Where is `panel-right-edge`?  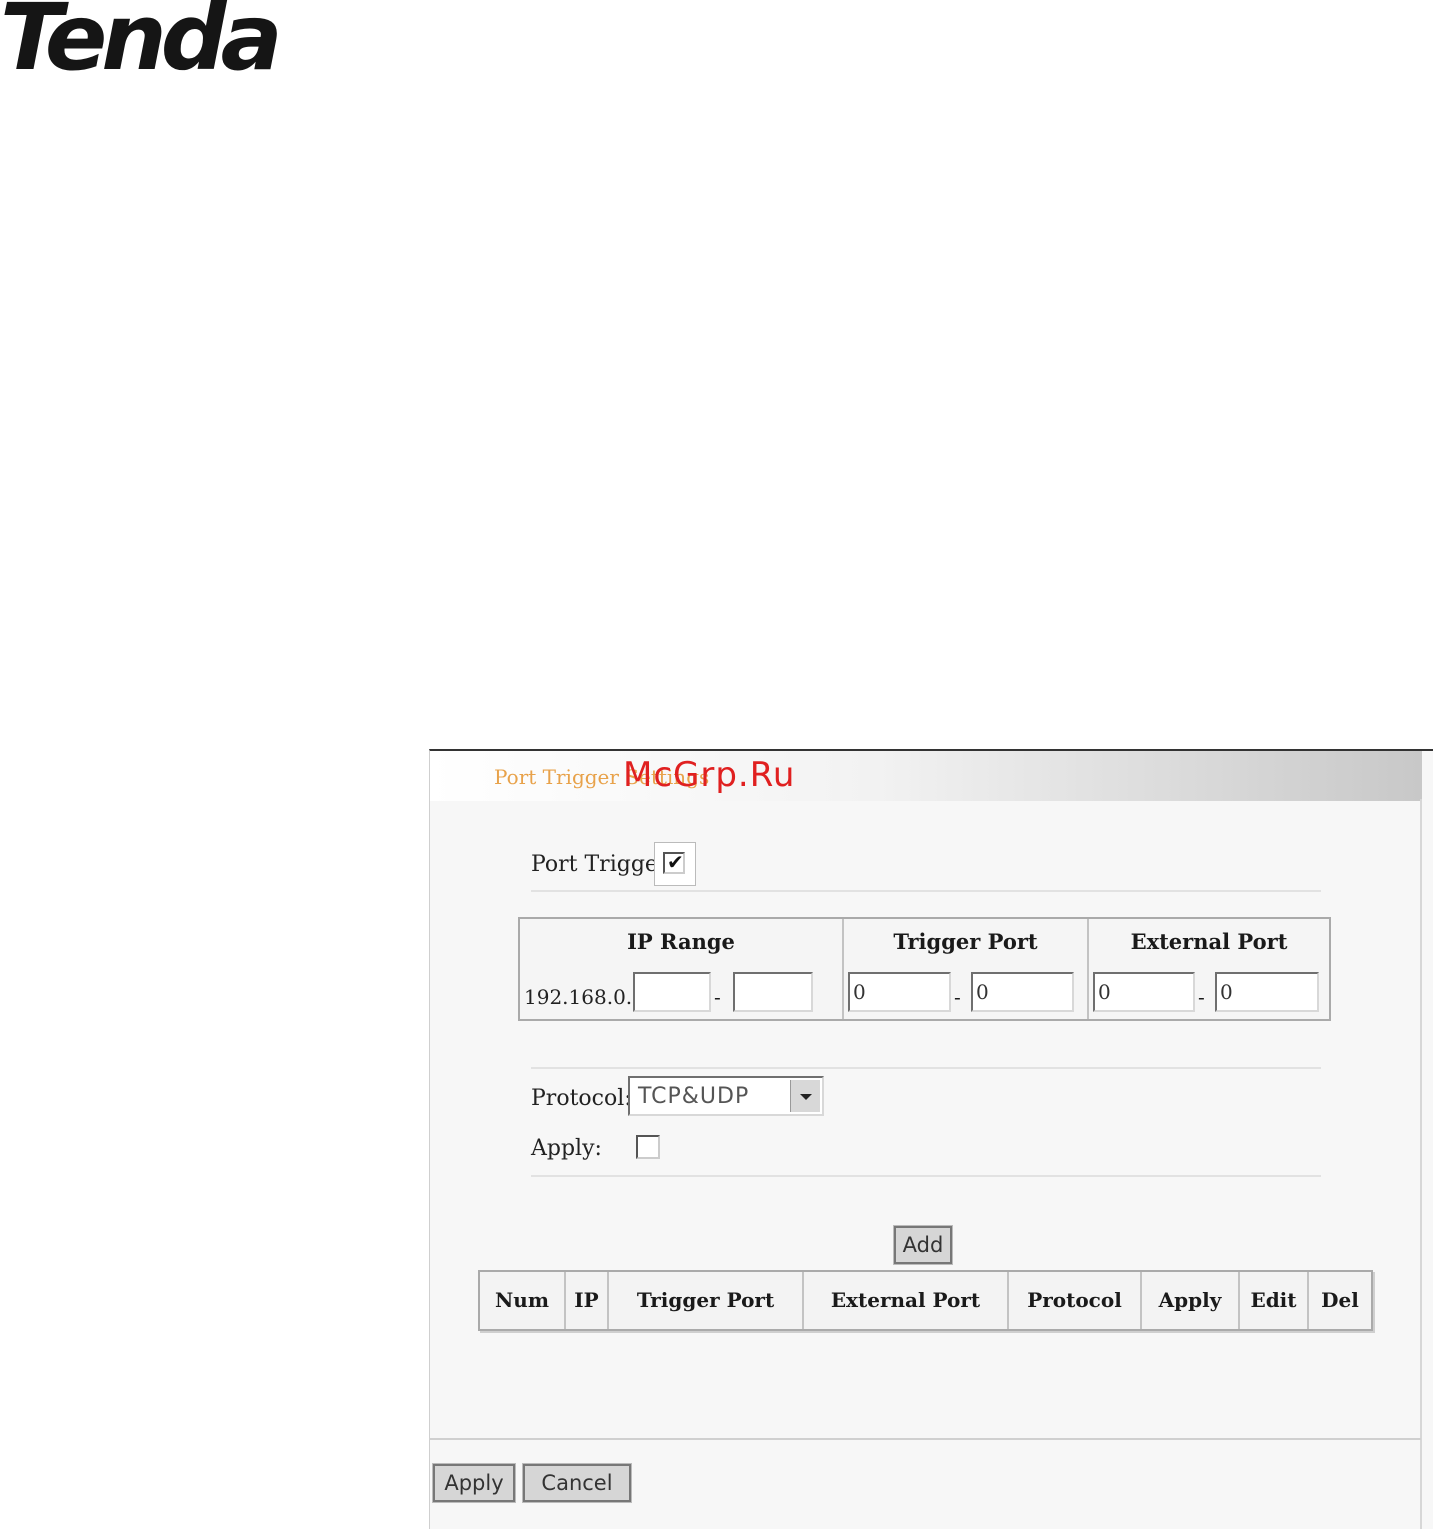 panel-right-edge is located at coordinates (1421, 1164).